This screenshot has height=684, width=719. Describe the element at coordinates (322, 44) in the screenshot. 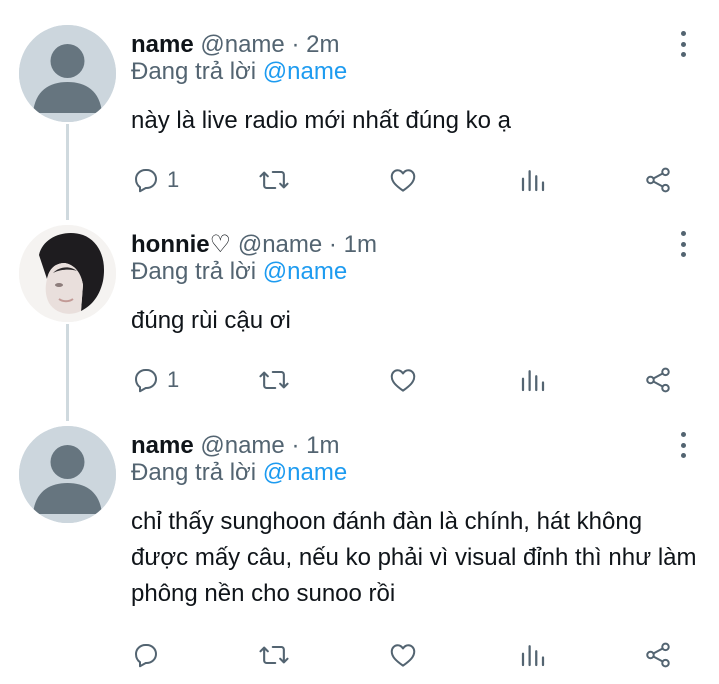

I see `timestamp: 2m` at that location.